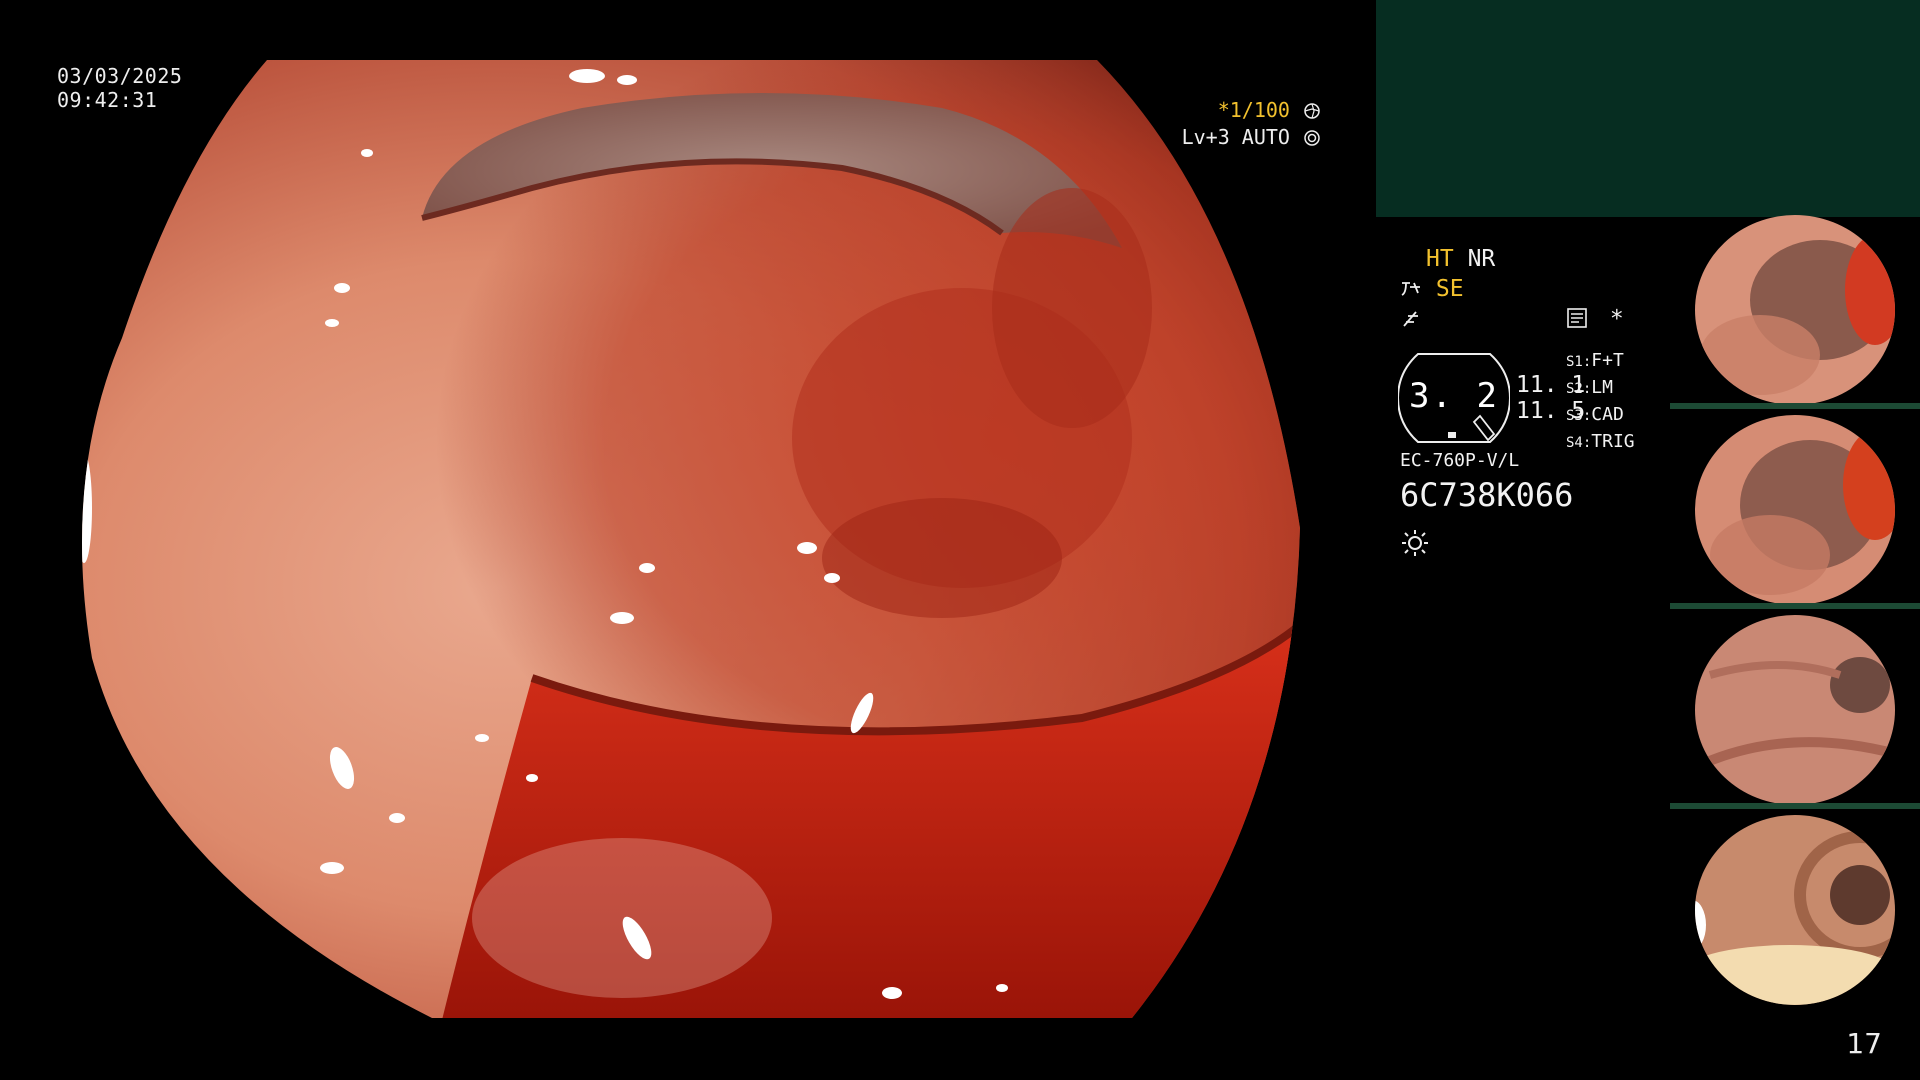  I want to click on switch-value: F+T, so click(1607, 360).